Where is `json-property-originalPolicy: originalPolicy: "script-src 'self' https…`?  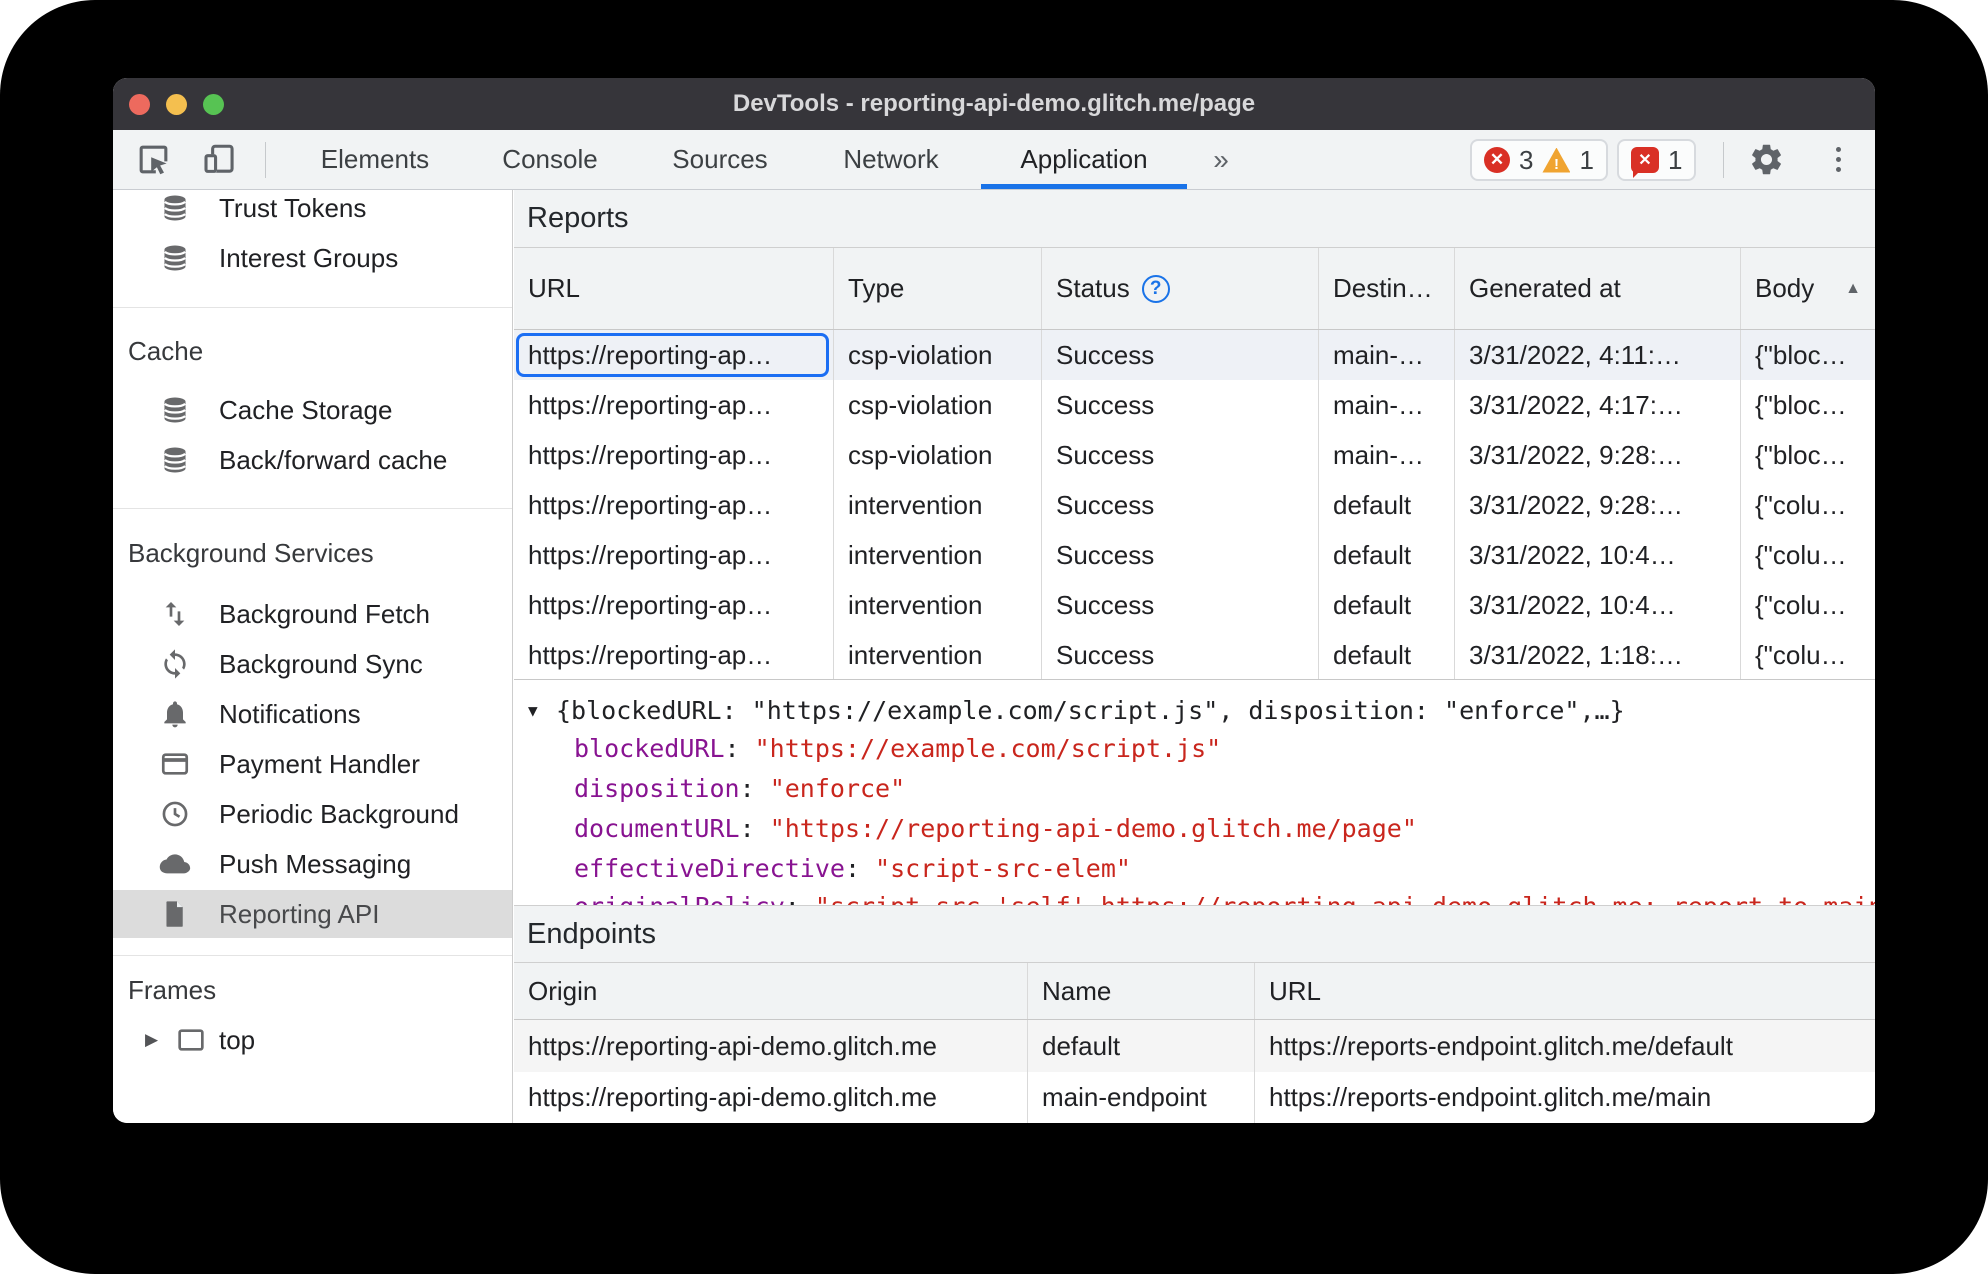 json-property-originalPolicy: originalPolicy: "script-src 'self' https… is located at coordinates (1194, 896).